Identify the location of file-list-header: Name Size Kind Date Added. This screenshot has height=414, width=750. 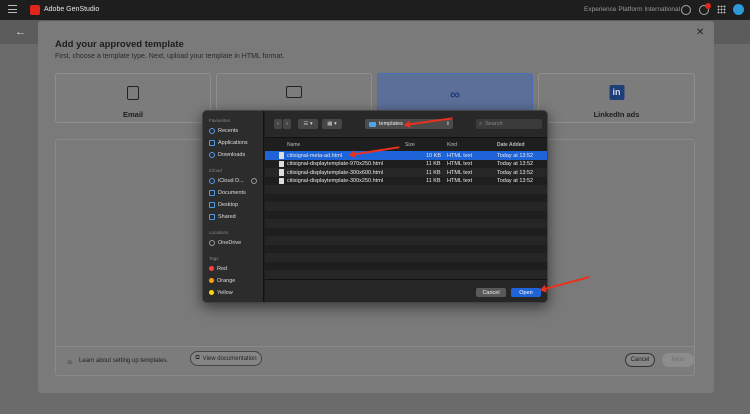
(406, 144).